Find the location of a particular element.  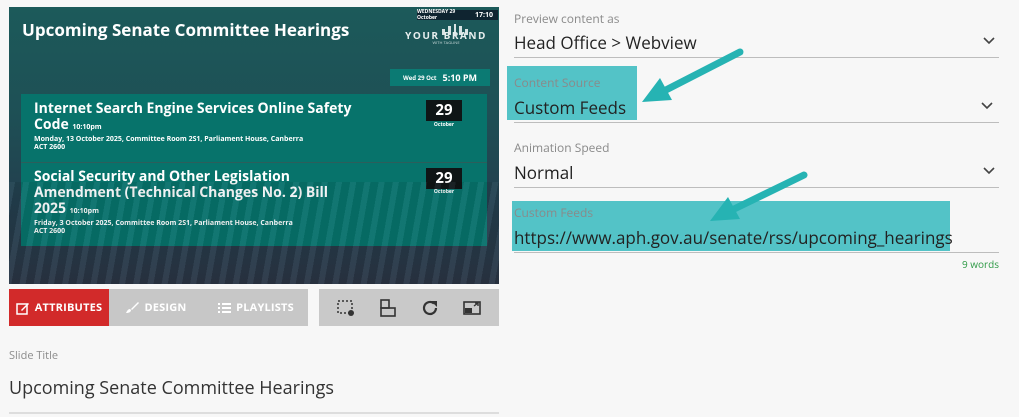

crop-settings-icon is located at coordinates (345, 307).